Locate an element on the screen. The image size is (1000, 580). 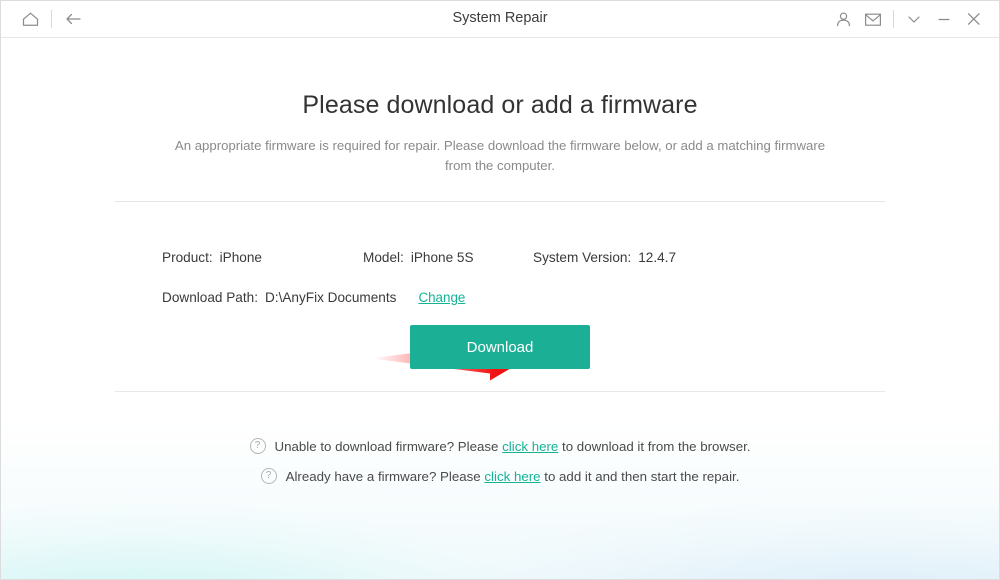
close-icon is located at coordinates (974, 19).